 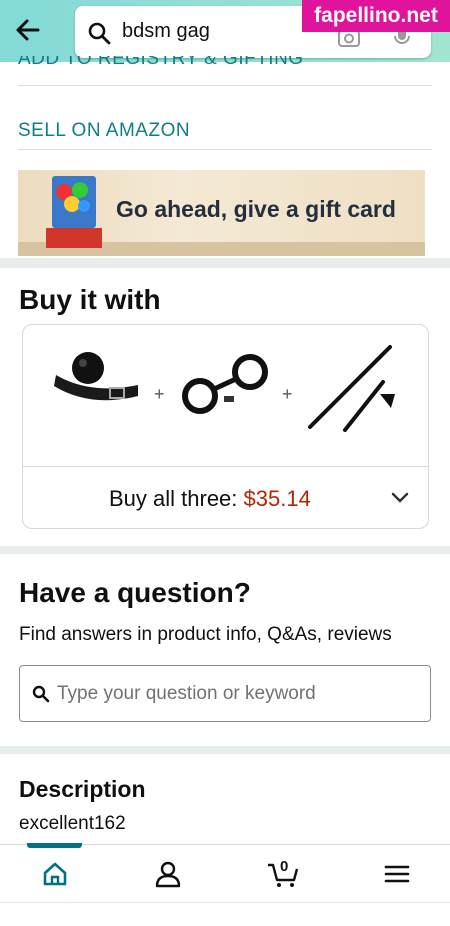 I want to click on search-query: bdsm gag, so click(x=166, y=31).